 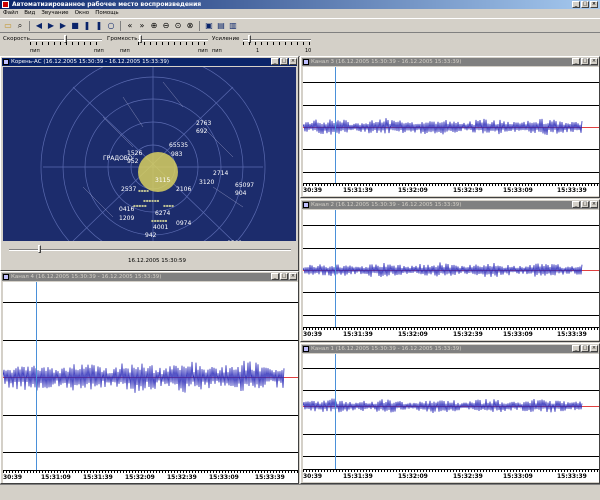 What do you see at coordinates (111, 26) in the screenshot?
I see `loop-icon: ○` at bounding box center [111, 26].